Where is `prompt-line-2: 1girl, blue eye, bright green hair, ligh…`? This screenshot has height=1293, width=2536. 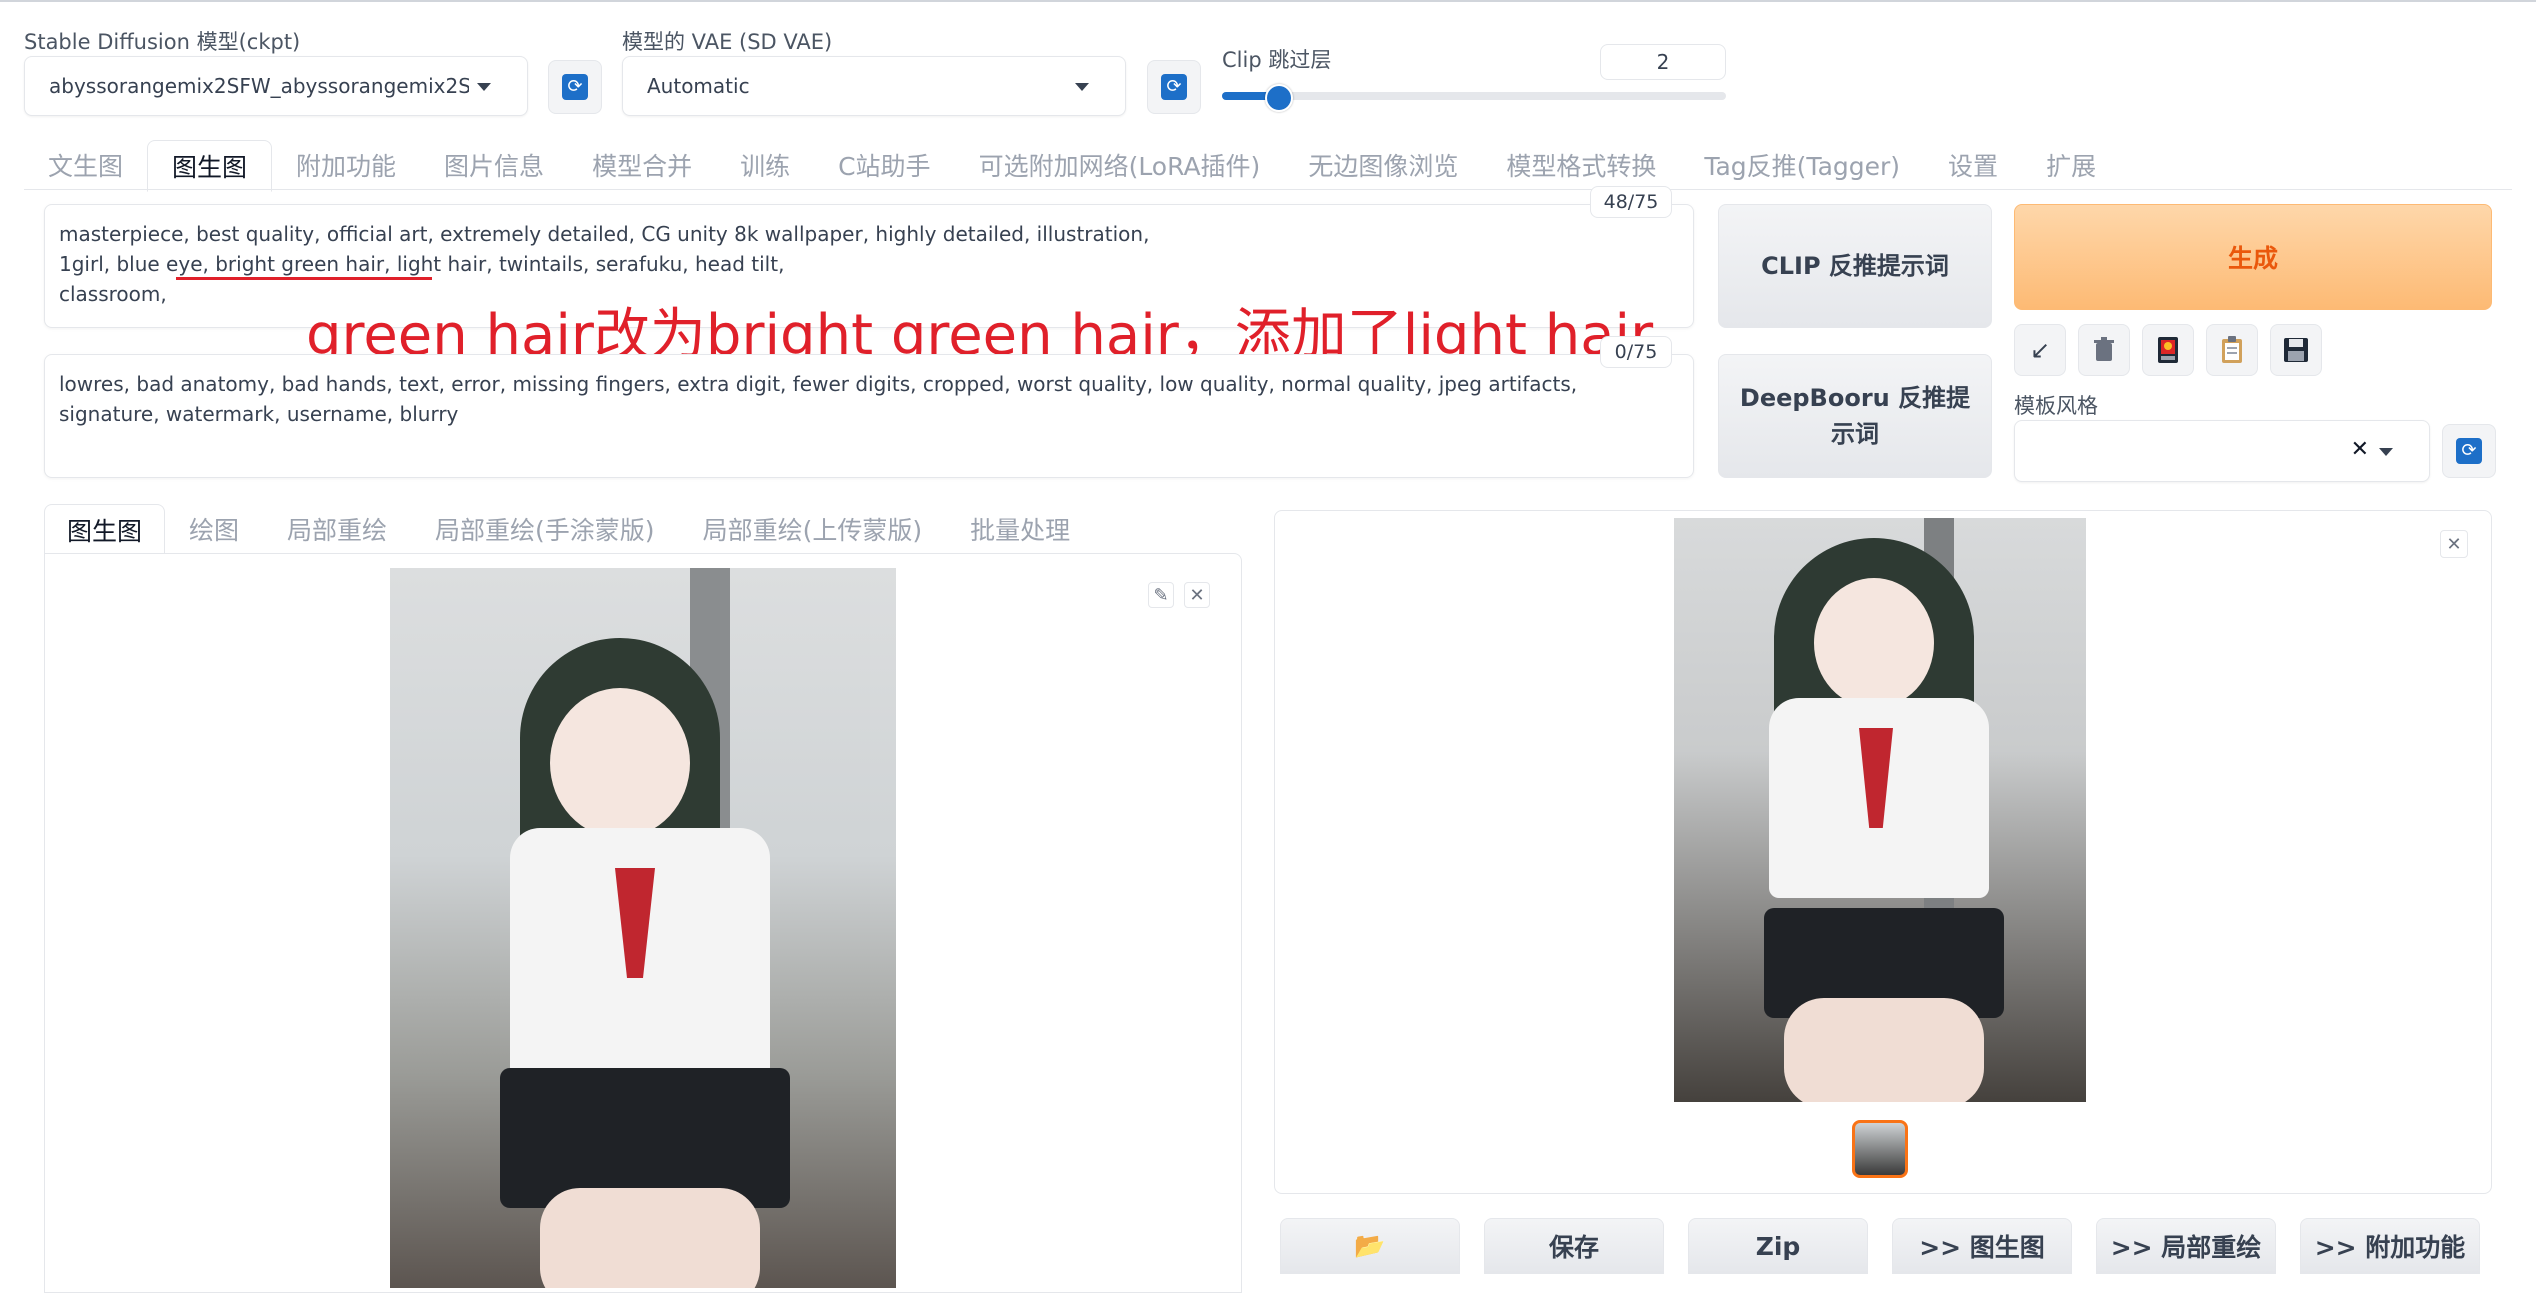
prompt-line-2: 1girl, blue eye, bright green hair, ligh… is located at coordinates (869, 264).